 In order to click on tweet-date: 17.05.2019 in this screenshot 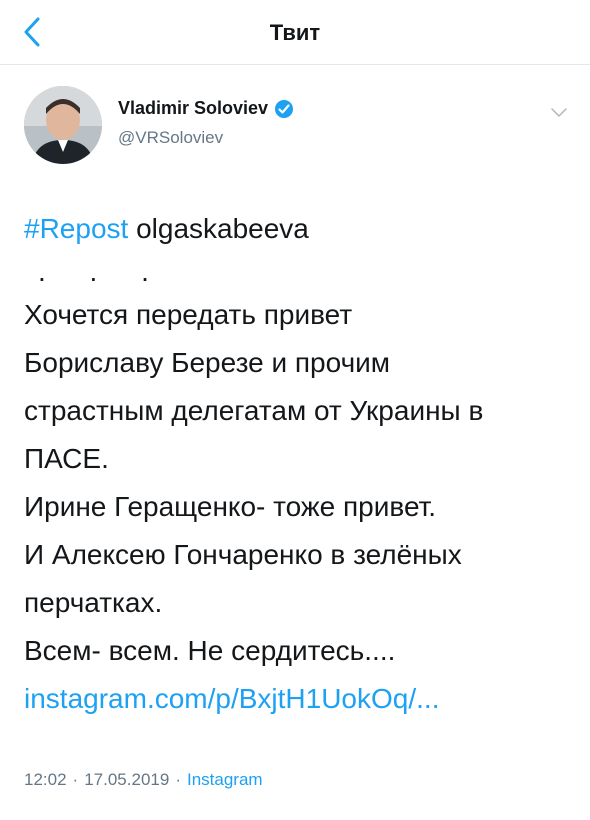, I will do `click(127, 779)`.